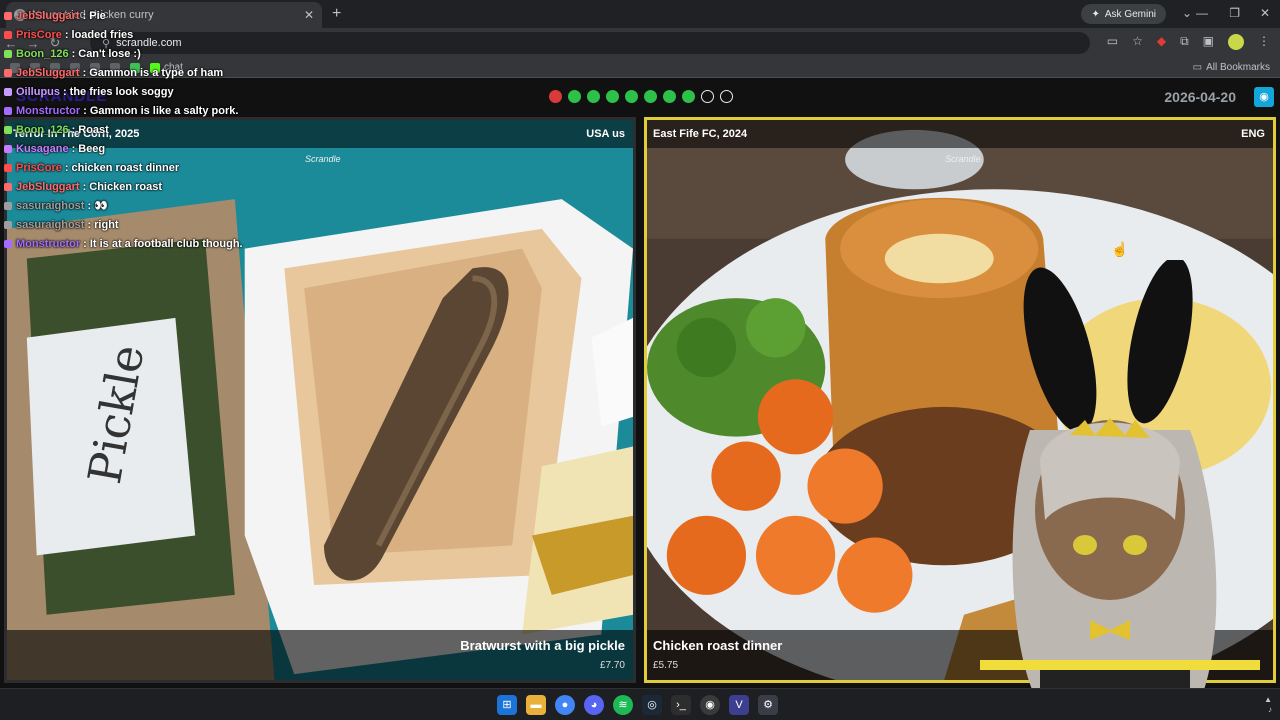  Describe the element at coordinates (1184, 42) in the screenshot. I see `extensions-puzzle-icon: ⧉` at that location.